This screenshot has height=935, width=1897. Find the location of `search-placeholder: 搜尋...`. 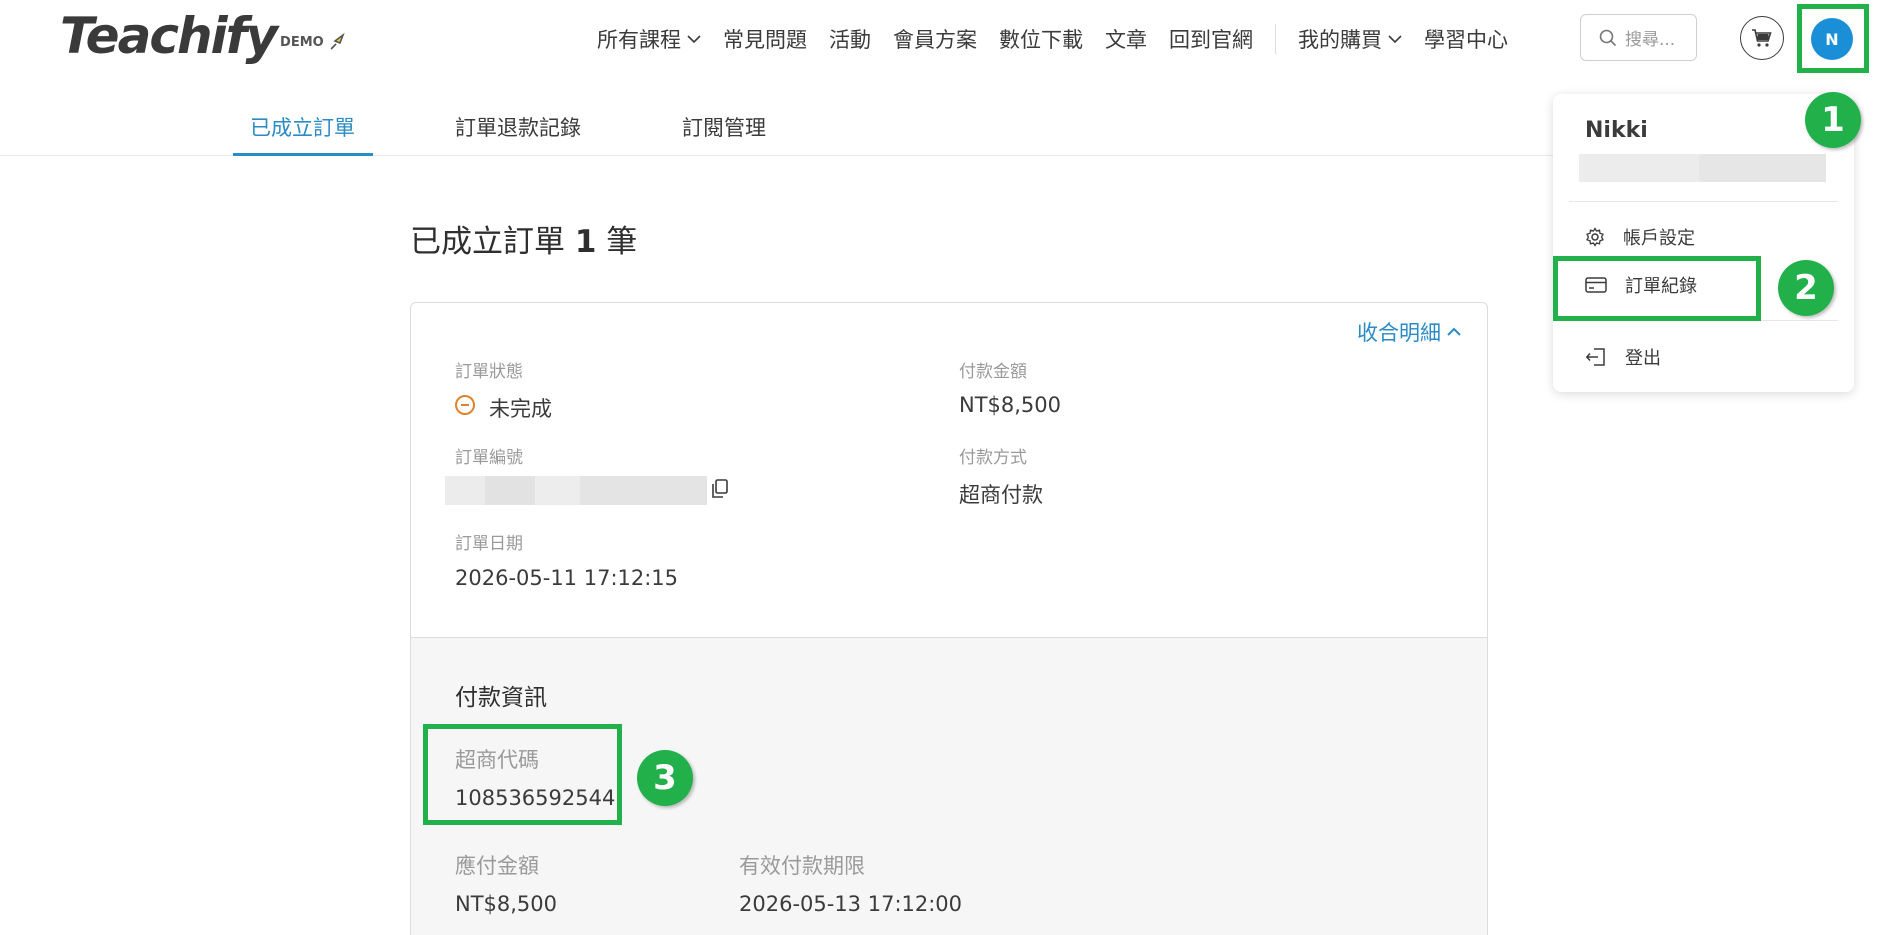

search-placeholder: 搜尋... is located at coordinates (1650, 40).